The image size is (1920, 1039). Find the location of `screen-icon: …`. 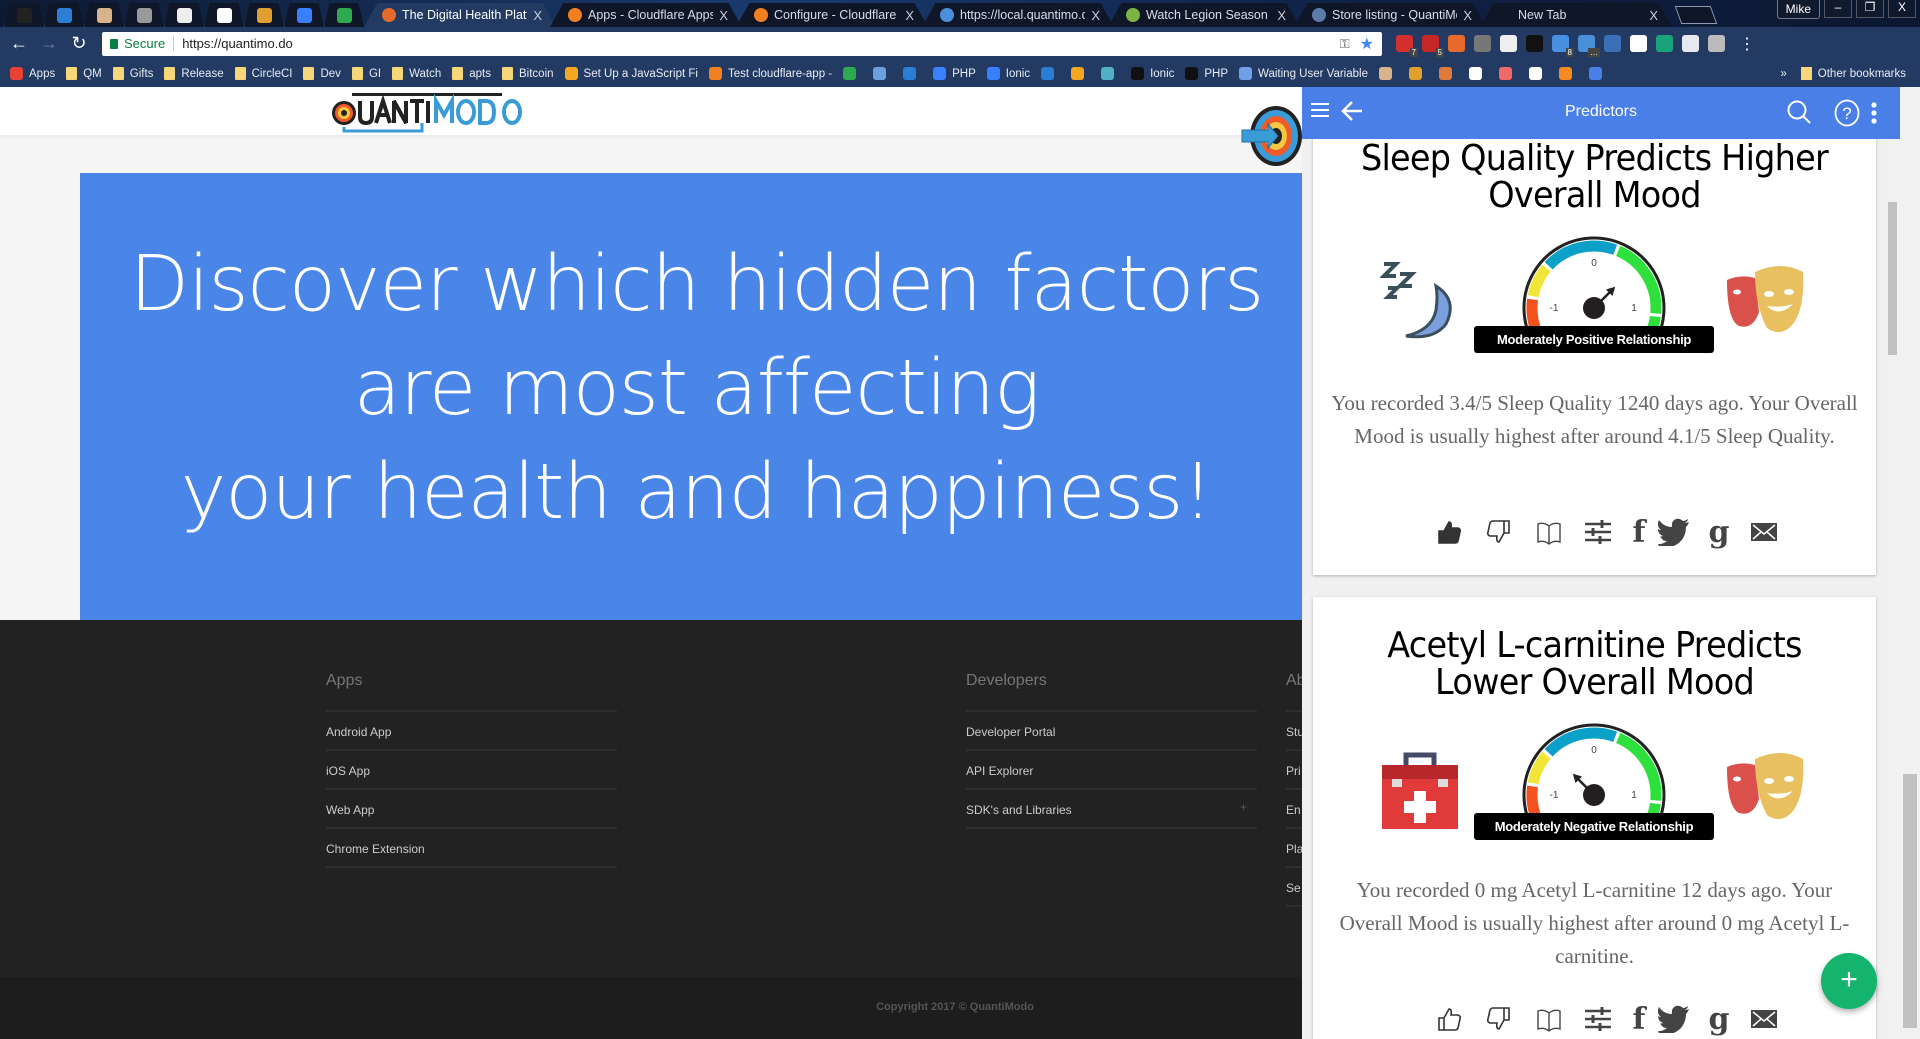

screen-icon: … is located at coordinates (1589, 46).